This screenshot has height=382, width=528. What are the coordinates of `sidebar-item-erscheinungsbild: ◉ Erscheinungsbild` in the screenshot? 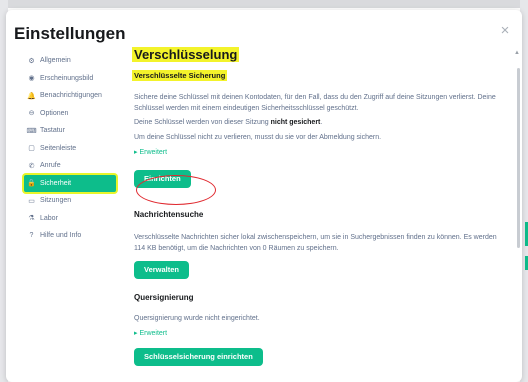 It's located at (62, 79).